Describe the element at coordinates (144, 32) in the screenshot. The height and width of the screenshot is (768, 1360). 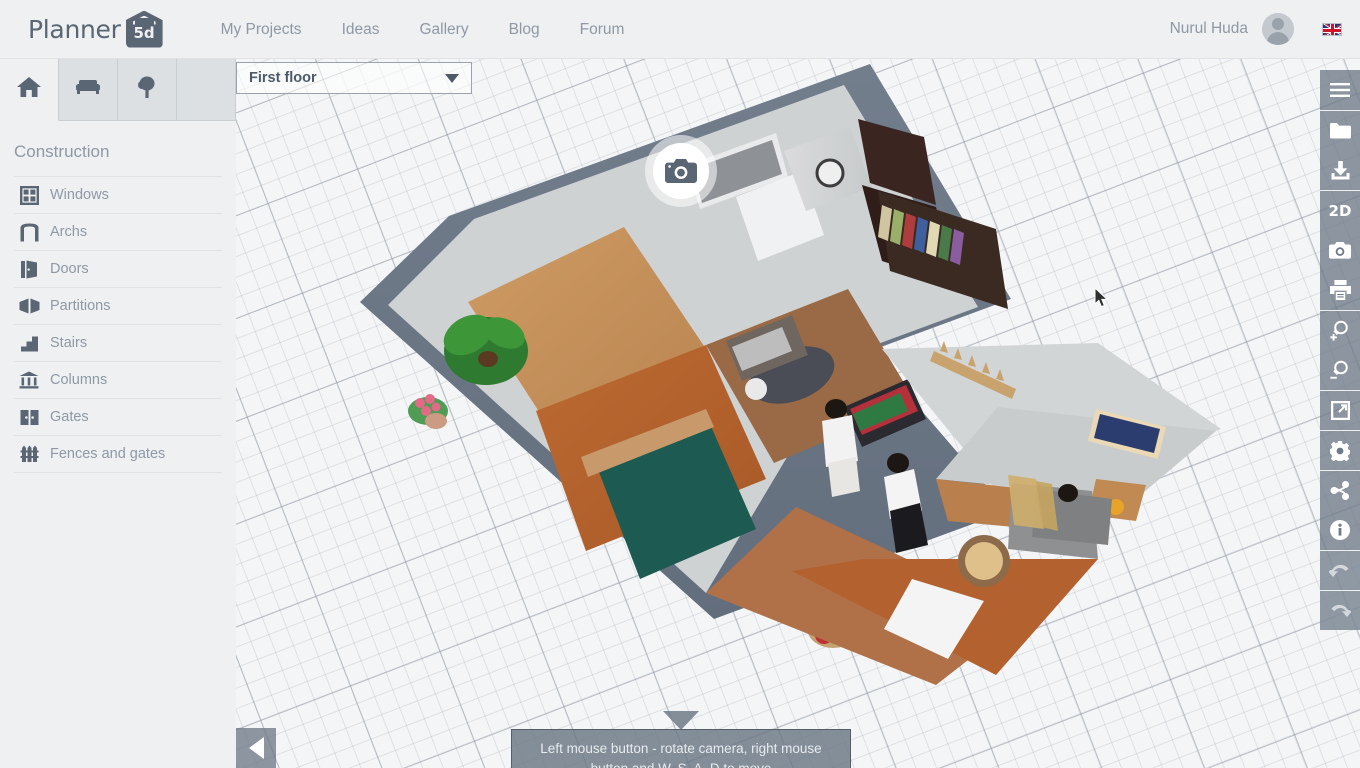
I see `logo-badge-text: 5d` at that location.